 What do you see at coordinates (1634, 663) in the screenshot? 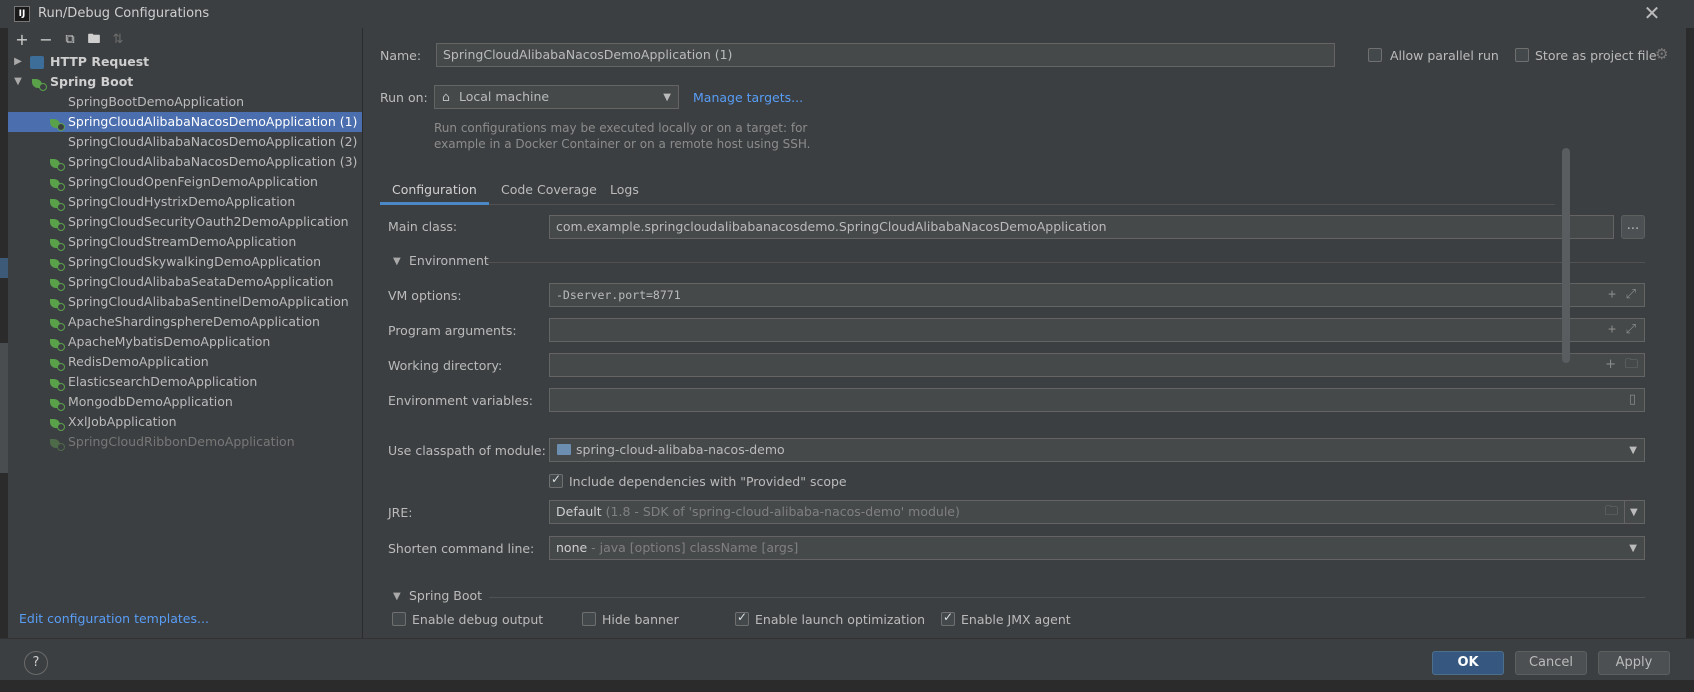
I see `apply-button: Apply` at bounding box center [1634, 663].